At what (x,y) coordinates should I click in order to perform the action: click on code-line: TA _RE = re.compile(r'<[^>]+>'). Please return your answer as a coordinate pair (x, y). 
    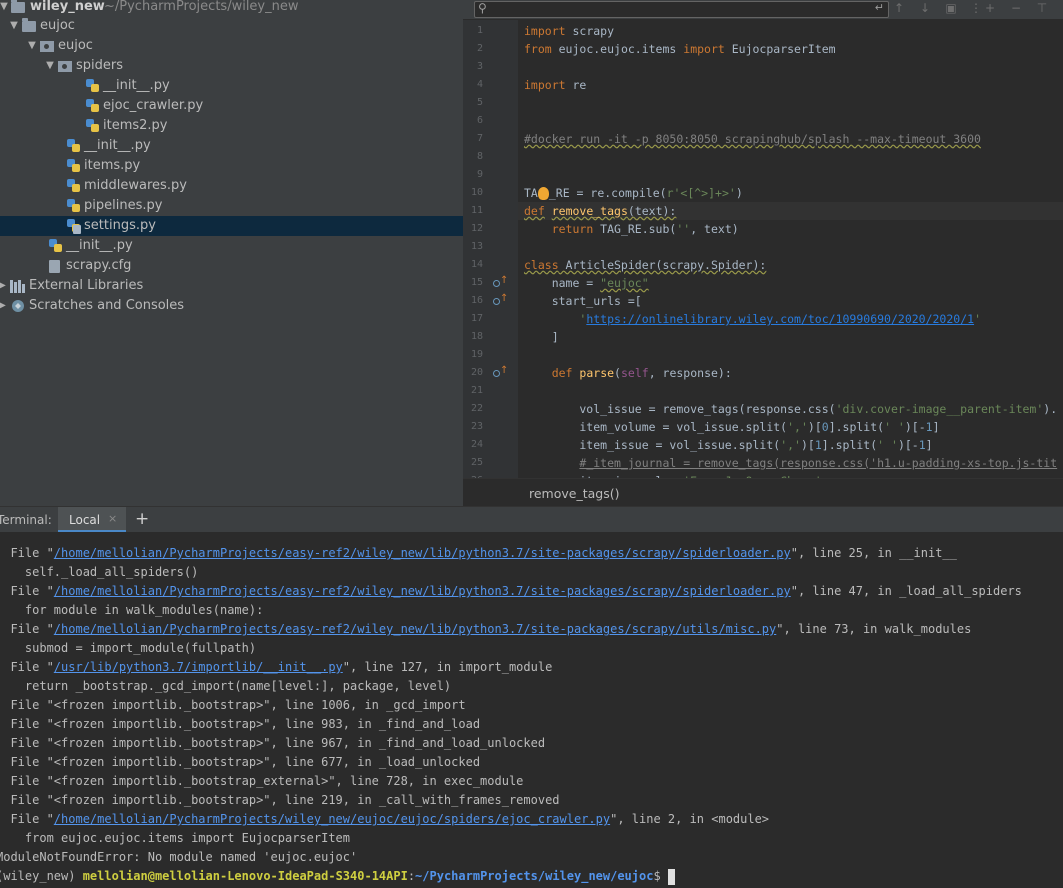
    Looking at the image, I should click on (633, 193).